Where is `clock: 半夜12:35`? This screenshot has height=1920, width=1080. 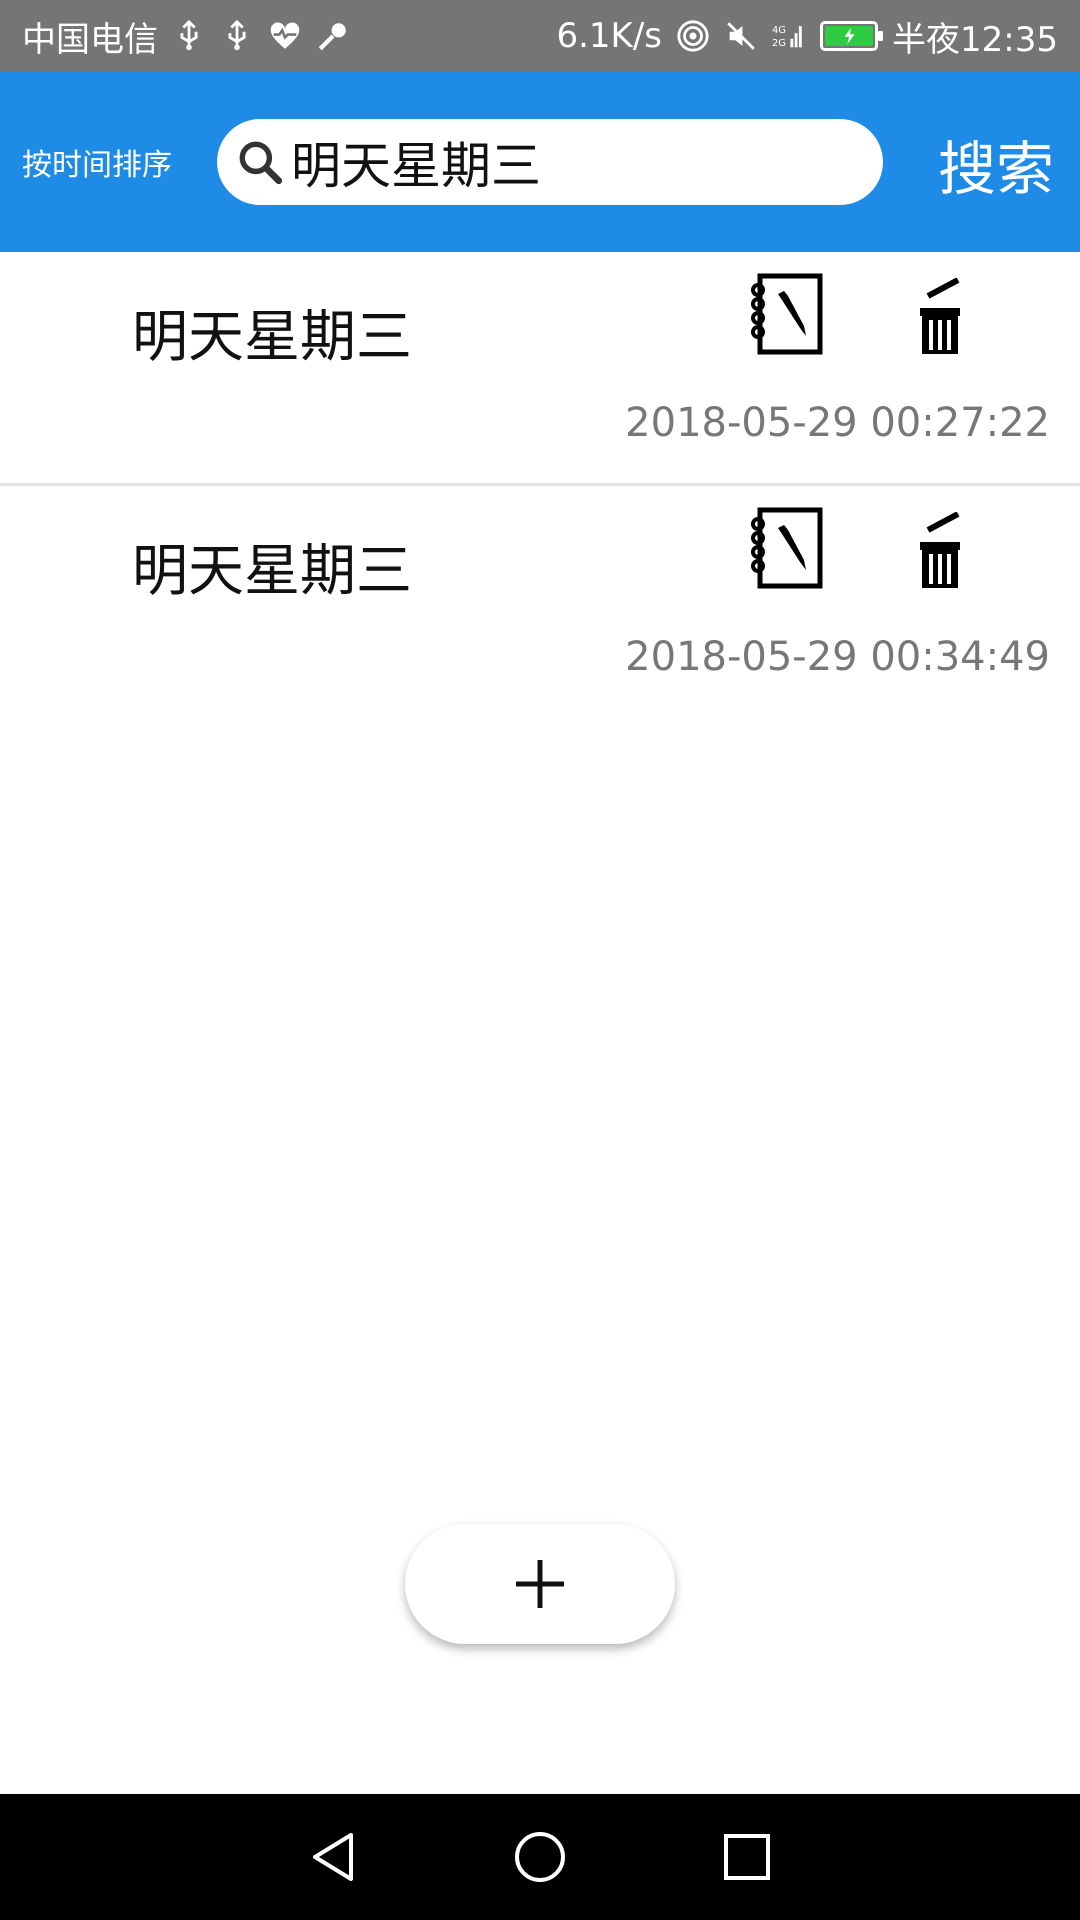
clock: 半夜12:35 is located at coordinates (975, 39).